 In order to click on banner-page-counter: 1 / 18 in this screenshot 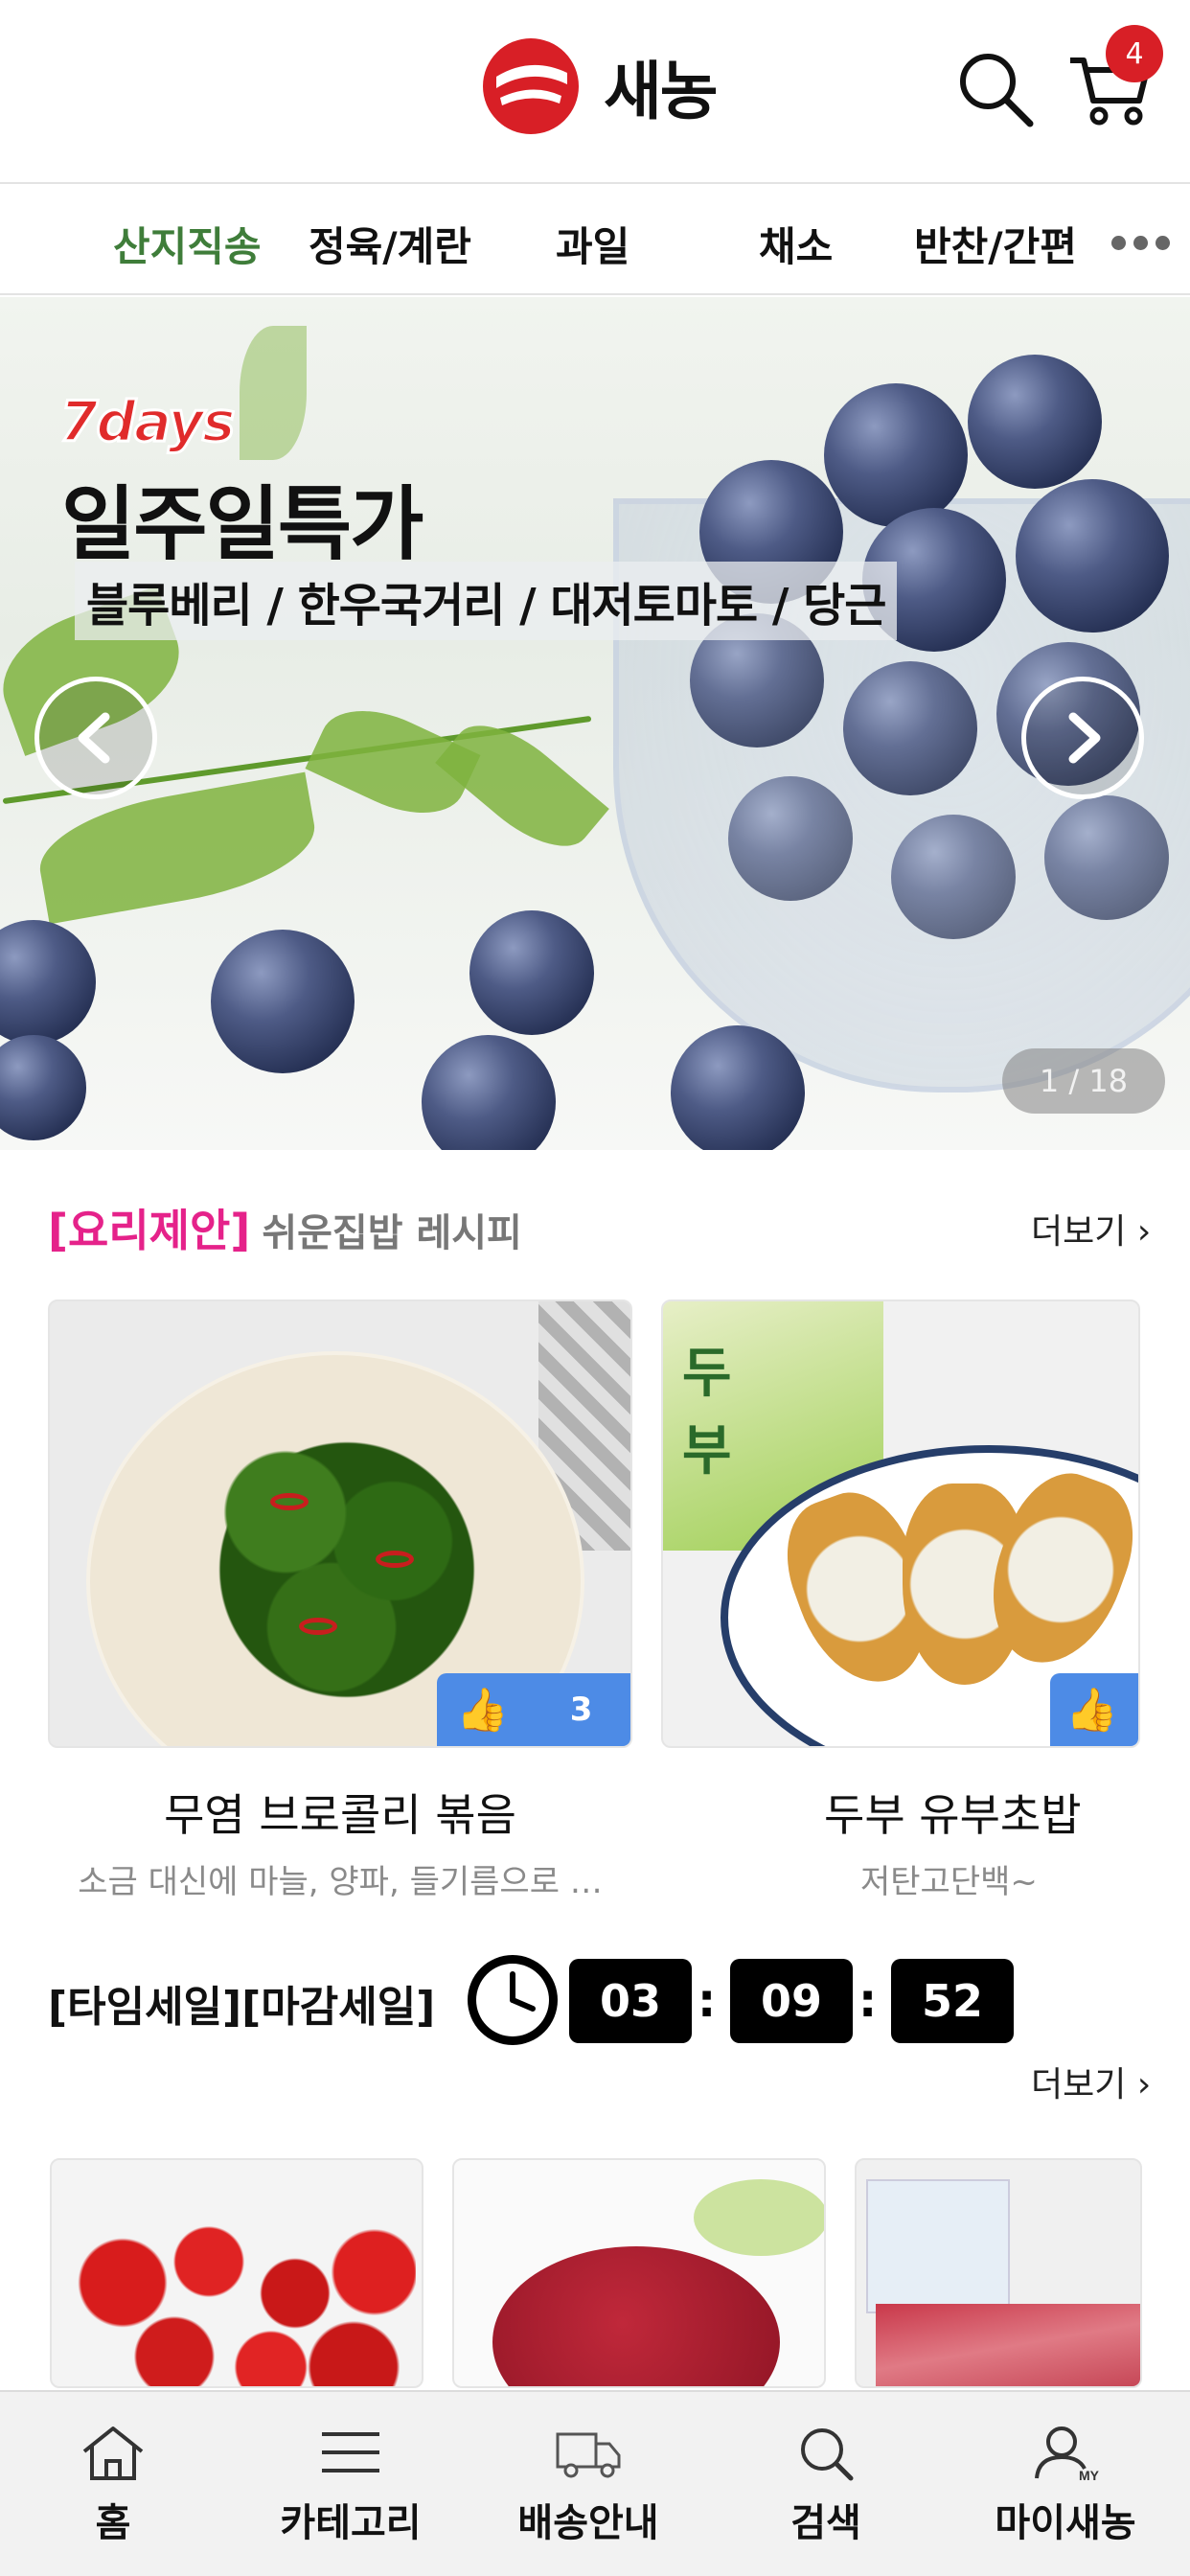, I will do `click(1083, 1081)`.